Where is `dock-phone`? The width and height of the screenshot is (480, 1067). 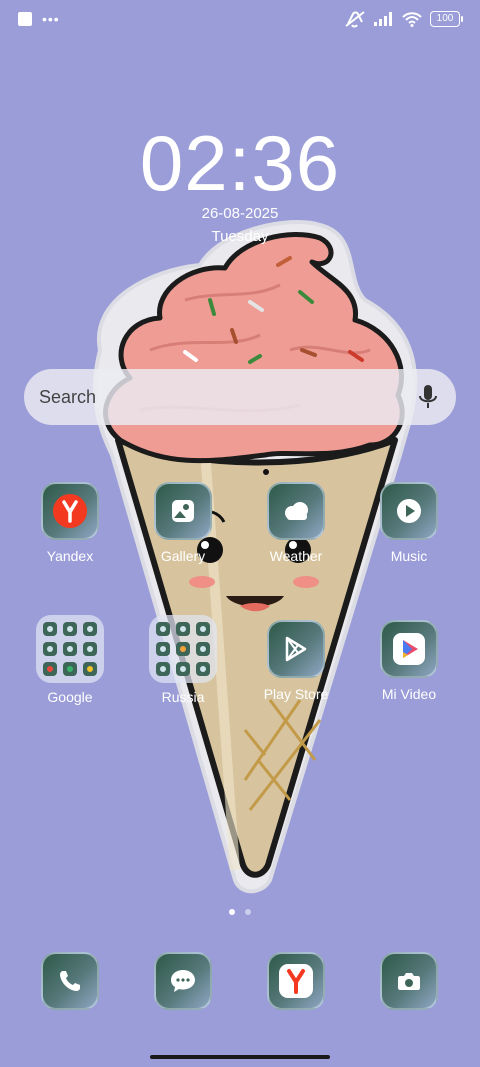 dock-phone is located at coordinates (70, 981).